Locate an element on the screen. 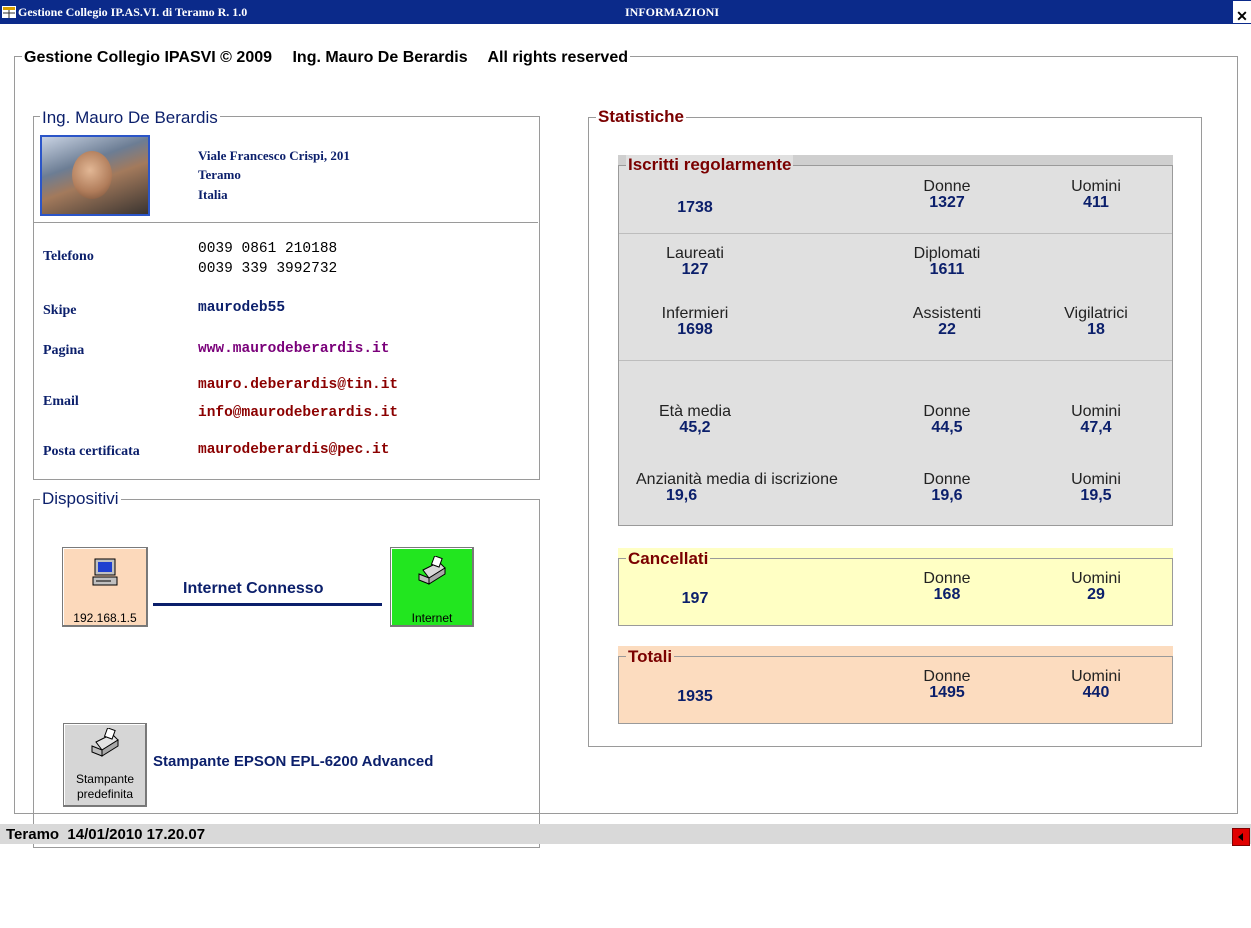 This screenshot has width=1251, height=928. computer-icon is located at coordinates (105, 572).